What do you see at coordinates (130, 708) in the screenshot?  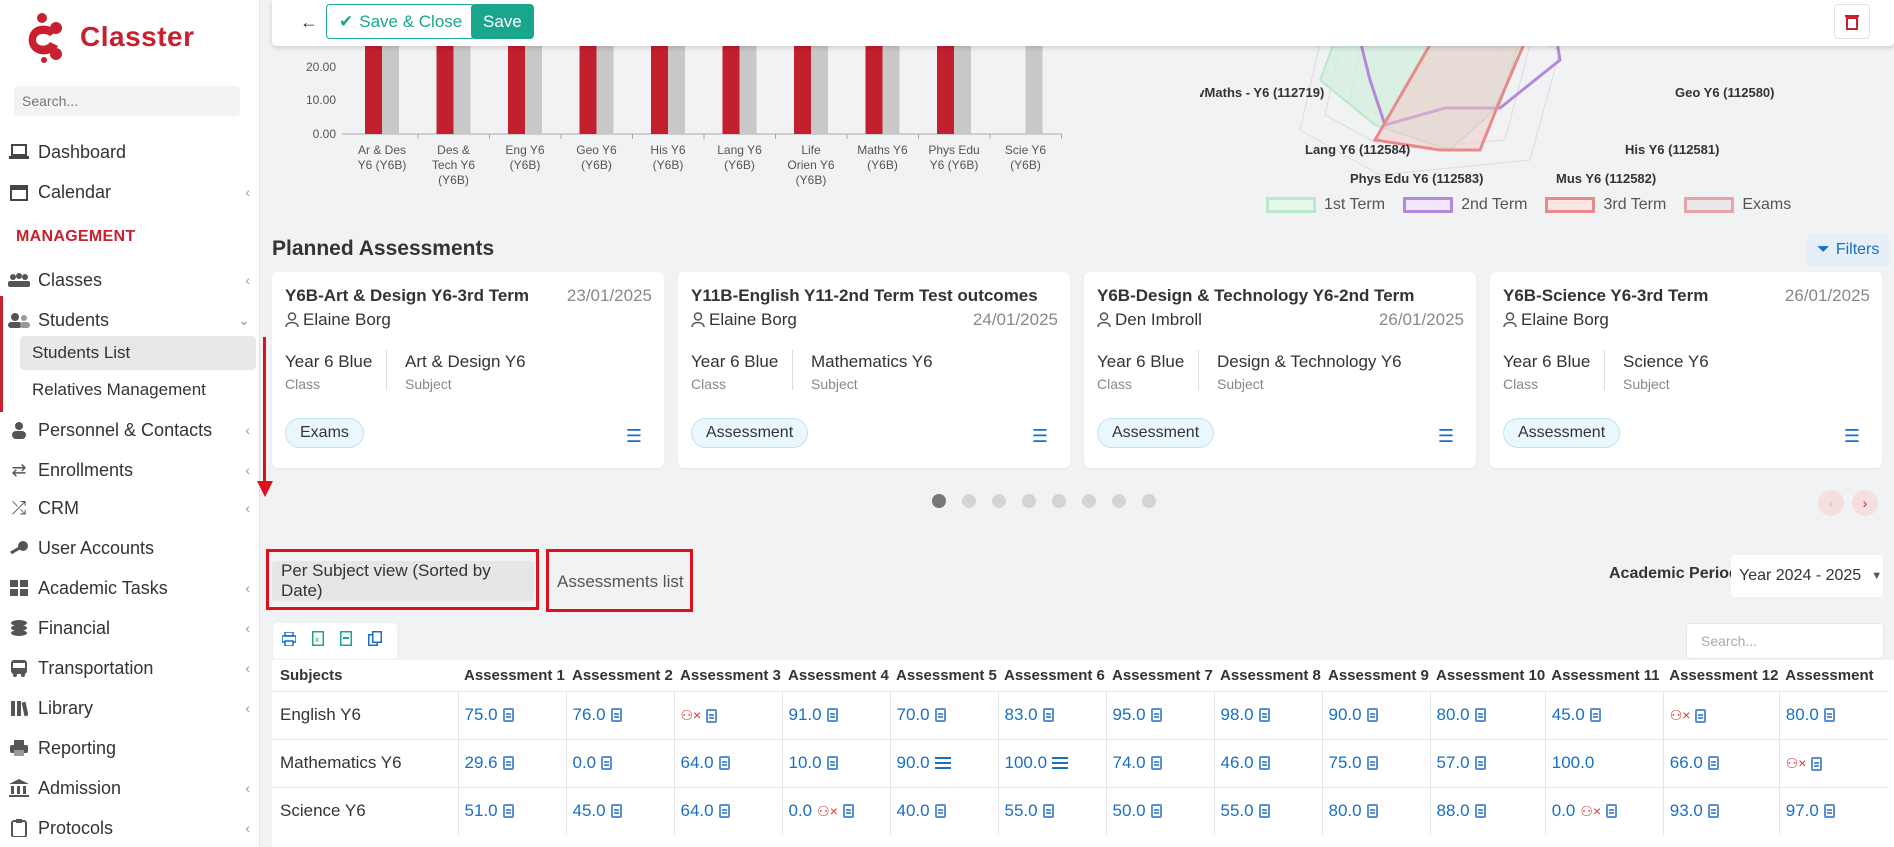 I see `sidebar-item-library: Library ‹` at bounding box center [130, 708].